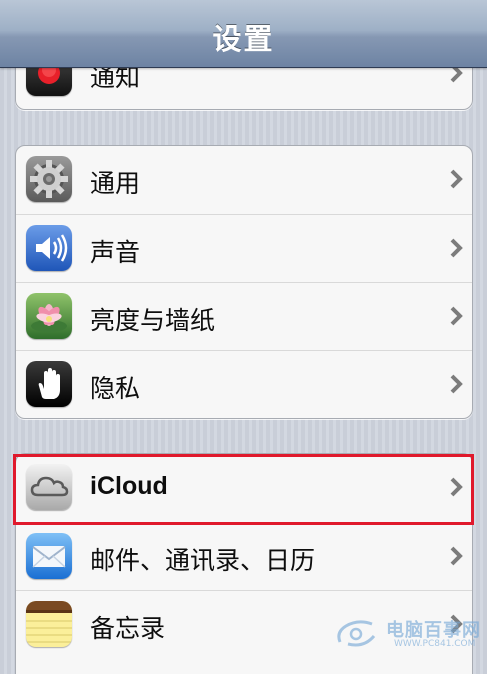  What do you see at coordinates (129, 486) in the screenshot?
I see `settings-row-label: iCloud` at bounding box center [129, 486].